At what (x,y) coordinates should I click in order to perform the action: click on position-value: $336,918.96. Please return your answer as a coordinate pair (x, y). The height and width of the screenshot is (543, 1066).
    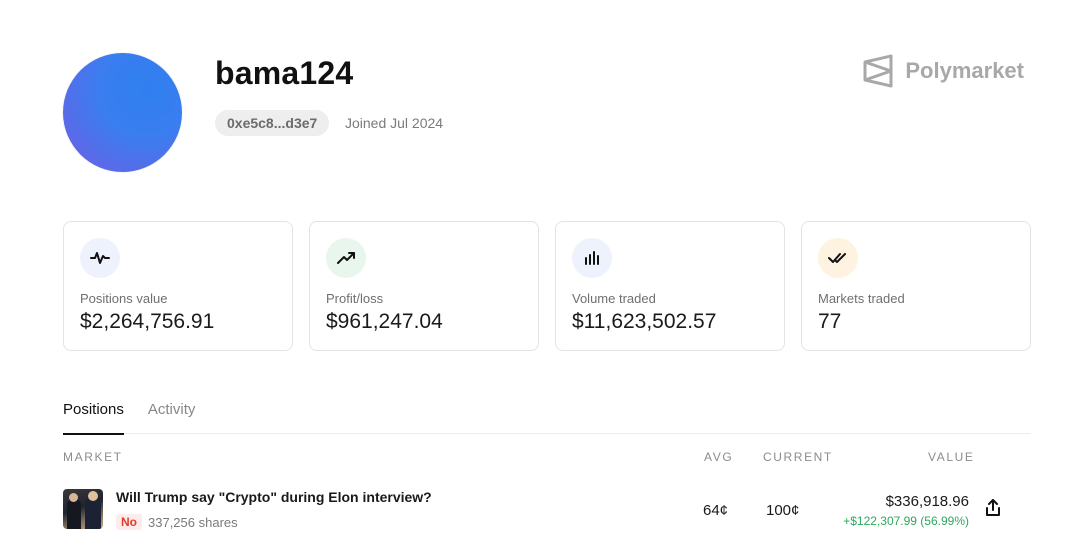
    Looking at the image, I should click on (927, 501).